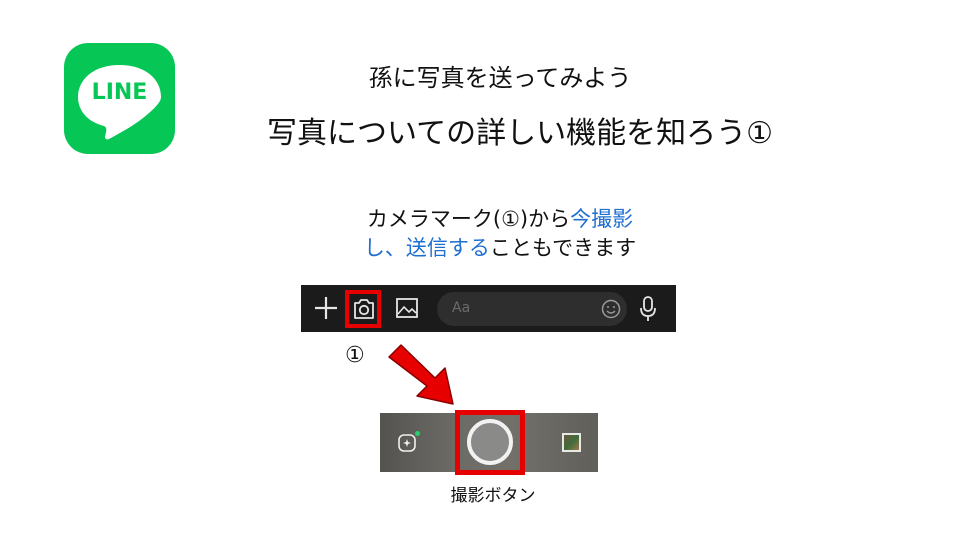 The width and height of the screenshot is (960, 540). Describe the element at coordinates (119, 92) in the screenshot. I see `logo-text: LINE` at that location.